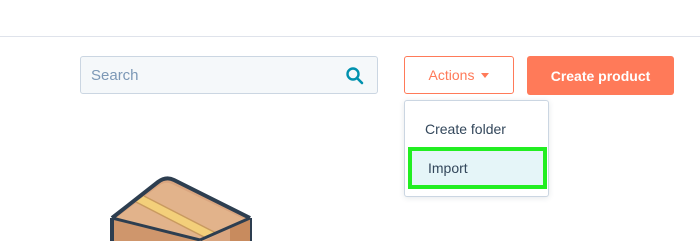 The width and height of the screenshot is (700, 241). What do you see at coordinates (350, 18) in the screenshot?
I see `top-bar` at bounding box center [350, 18].